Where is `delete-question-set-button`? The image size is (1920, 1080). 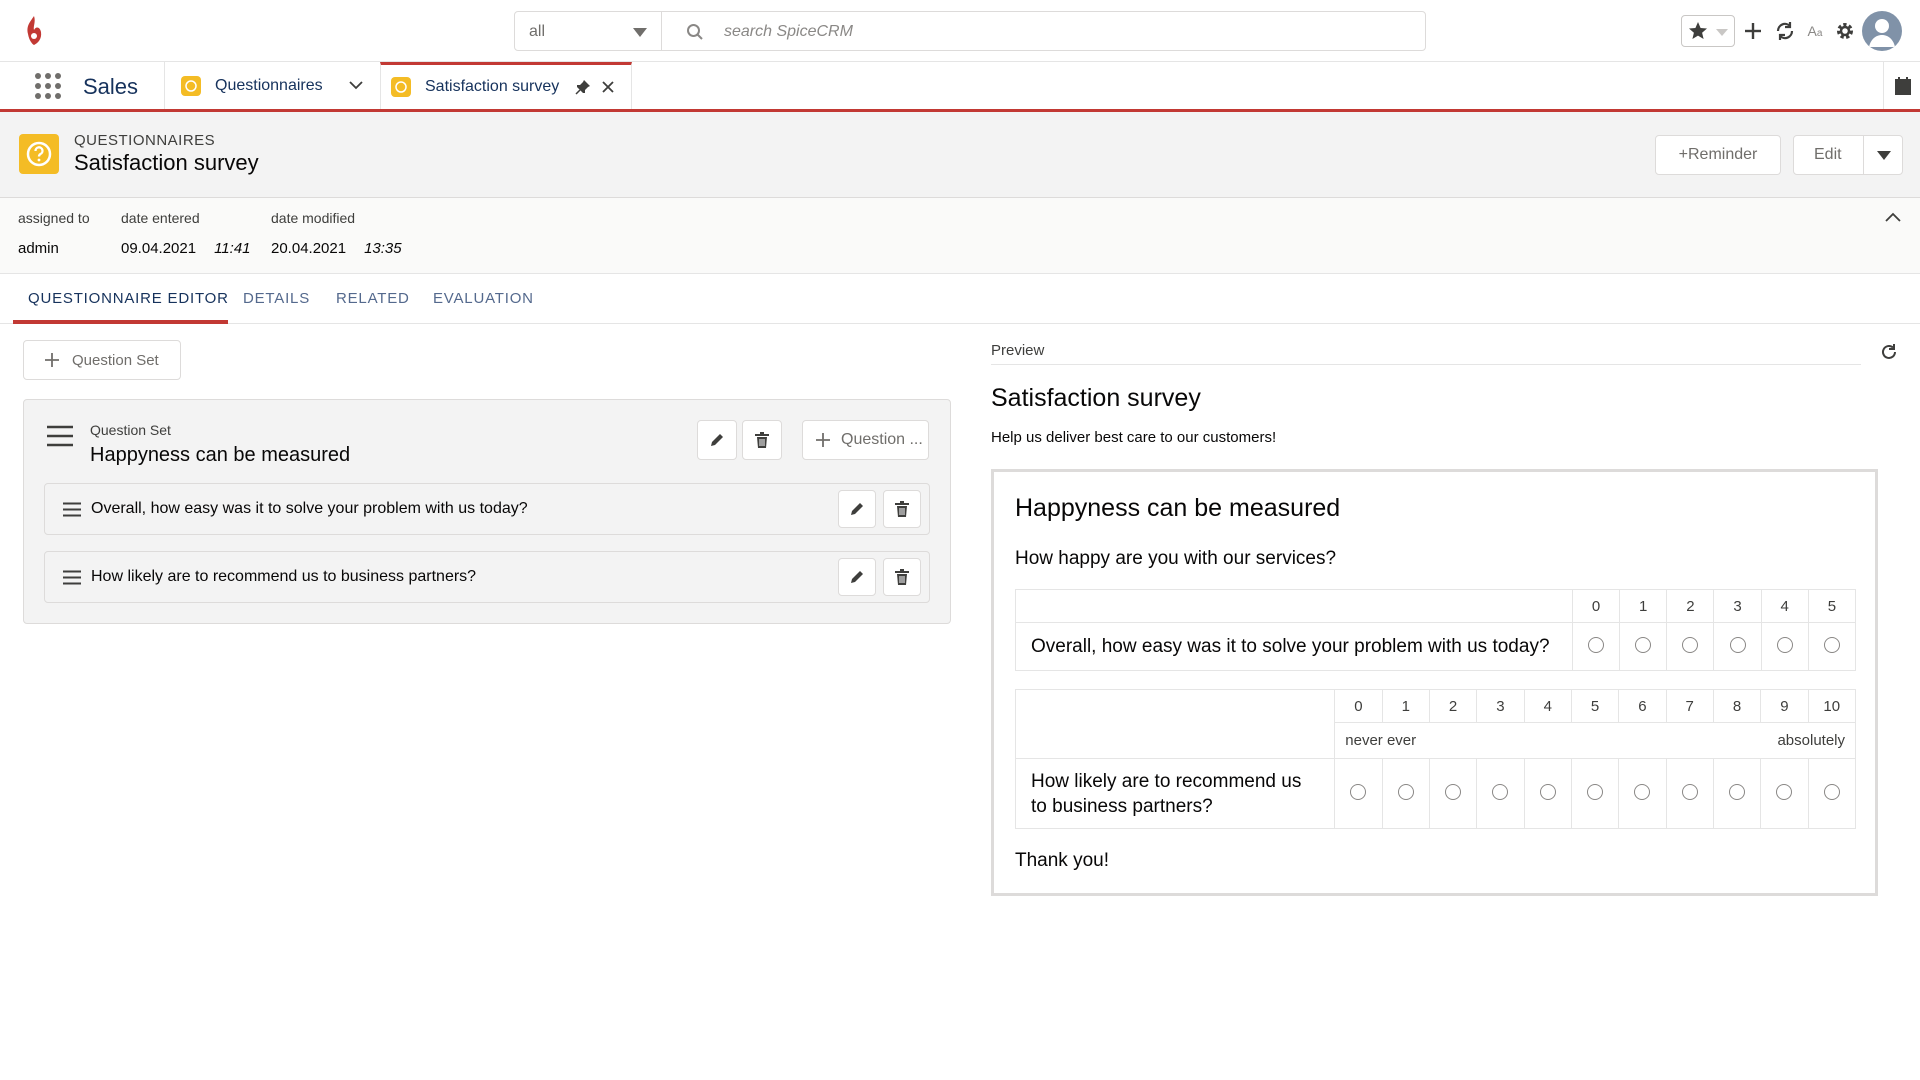
delete-question-set-button is located at coordinates (762, 440).